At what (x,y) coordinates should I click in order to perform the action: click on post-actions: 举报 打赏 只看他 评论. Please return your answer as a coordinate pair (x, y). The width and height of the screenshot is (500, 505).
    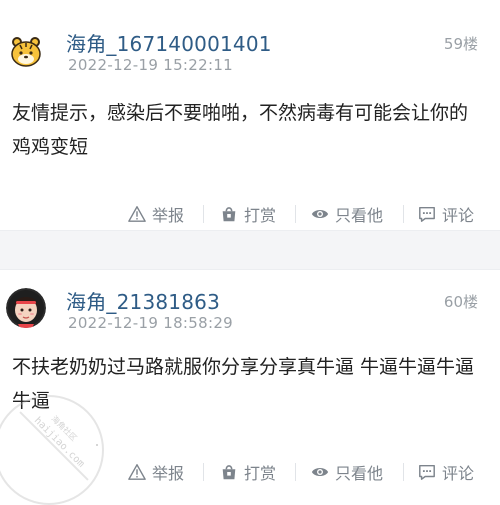
    Looking at the image, I should click on (250, 214).